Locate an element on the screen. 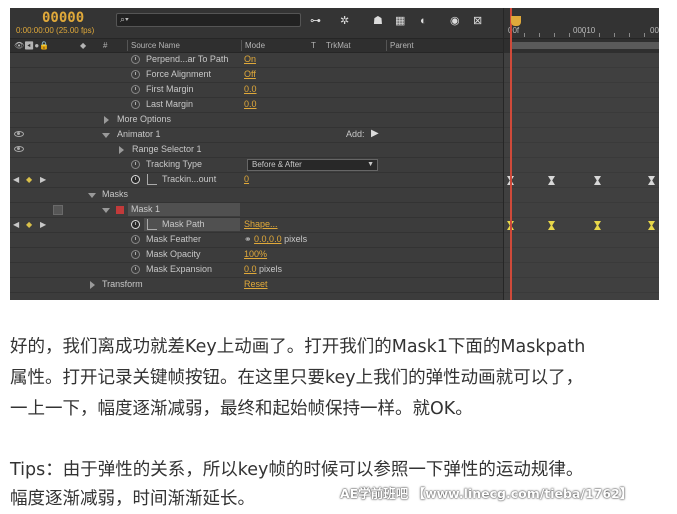 This screenshot has width=677, height=514. motion-blur-icon: ◐ is located at coordinates (423, 21).